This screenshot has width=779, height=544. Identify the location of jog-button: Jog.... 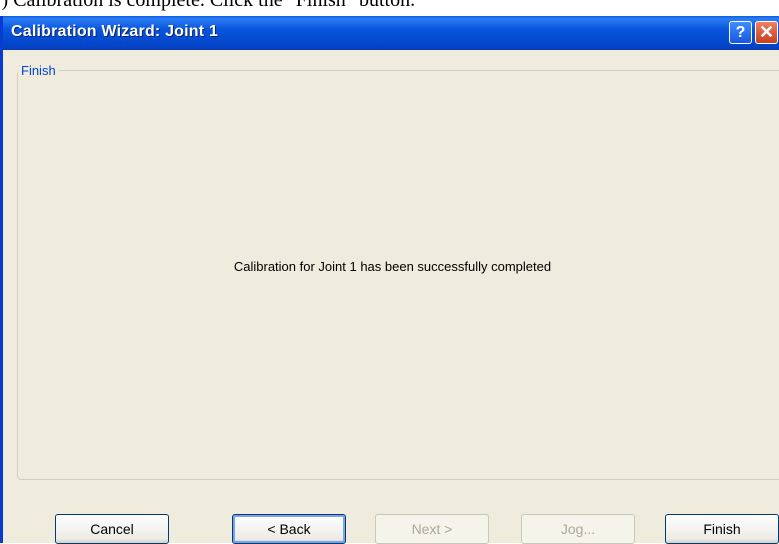
(578, 529).